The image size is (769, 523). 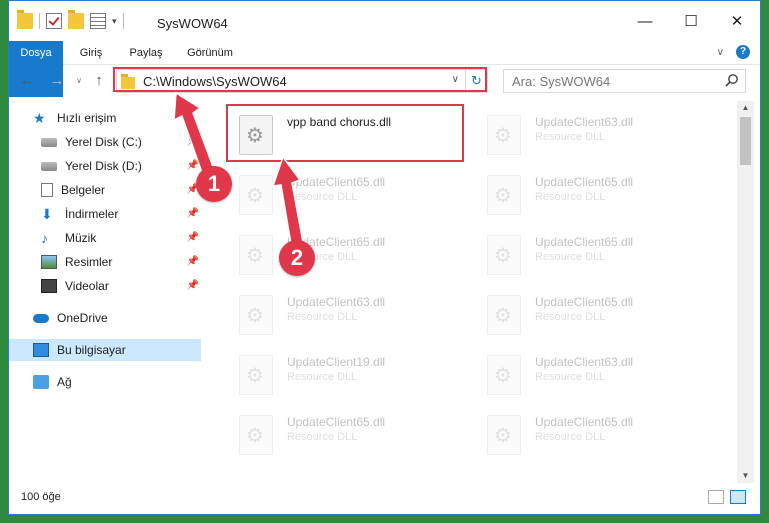 What do you see at coordinates (214, 184) in the screenshot?
I see `callout-badge-1: 1` at bounding box center [214, 184].